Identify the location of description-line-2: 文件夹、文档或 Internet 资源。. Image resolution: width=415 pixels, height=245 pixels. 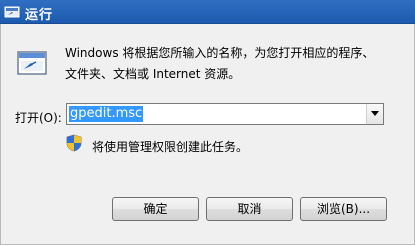
(153, 74).